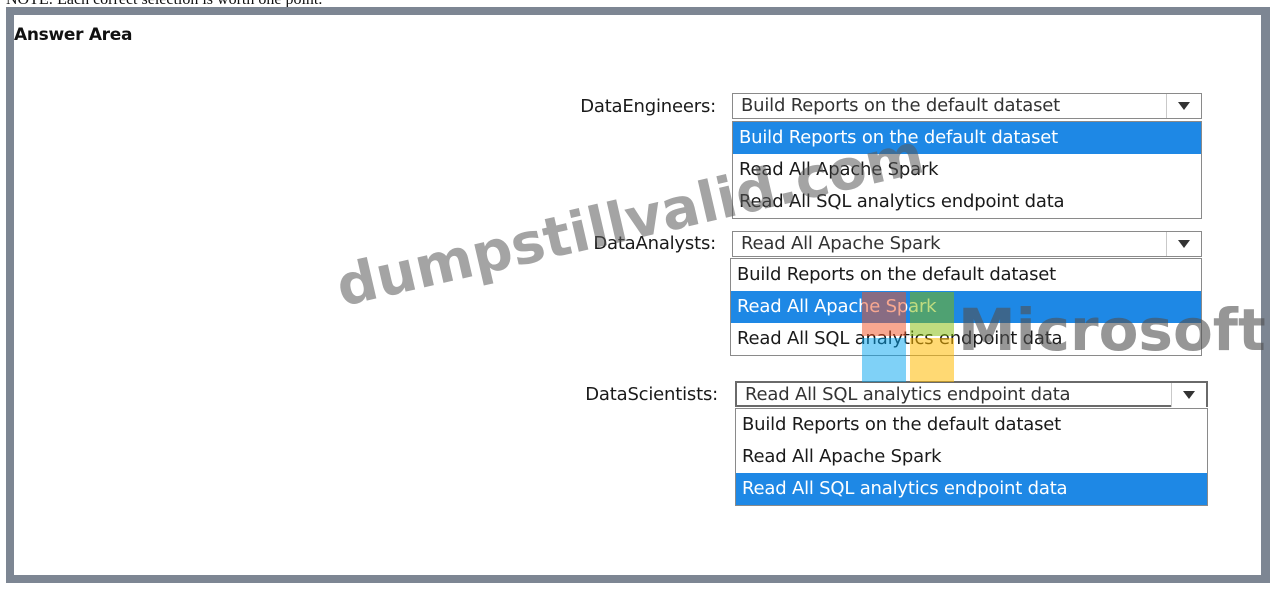 The image size is (1276, 590). Describe the element at coordinates (967, 244) in the screenshot. I see `dataanalysts-select: Read All Apache Spark` at that location.